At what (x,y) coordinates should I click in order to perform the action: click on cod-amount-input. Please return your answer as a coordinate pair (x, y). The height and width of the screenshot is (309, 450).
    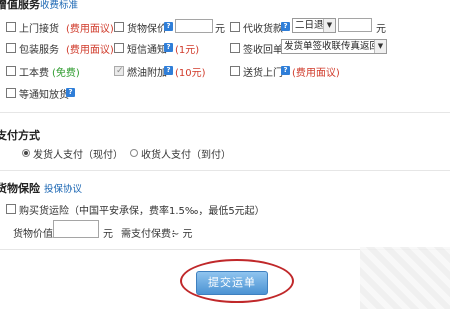
    Looking at the image, I should click on (355, 25).